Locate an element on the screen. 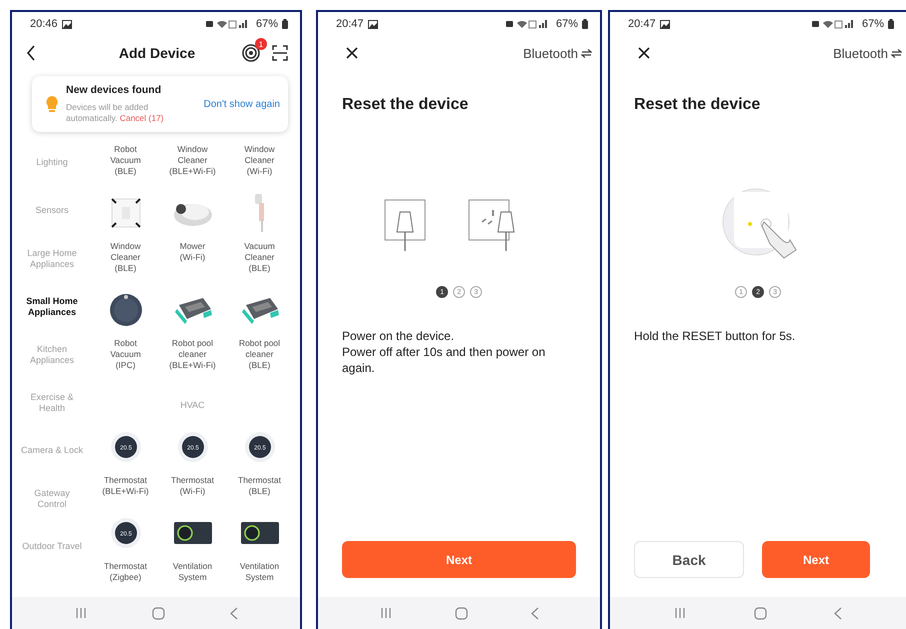  device-name: Robot Vacuum (BLE) is located at coordinates (125, 160).